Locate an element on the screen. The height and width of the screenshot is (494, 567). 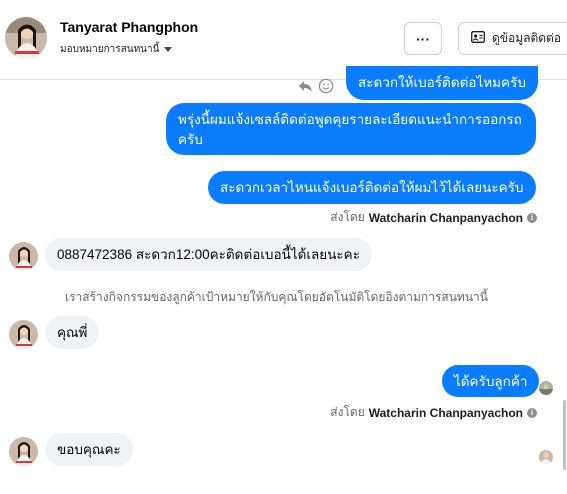
contact-name: Tanyarat Phangphon is located at coordinates (129, 27).